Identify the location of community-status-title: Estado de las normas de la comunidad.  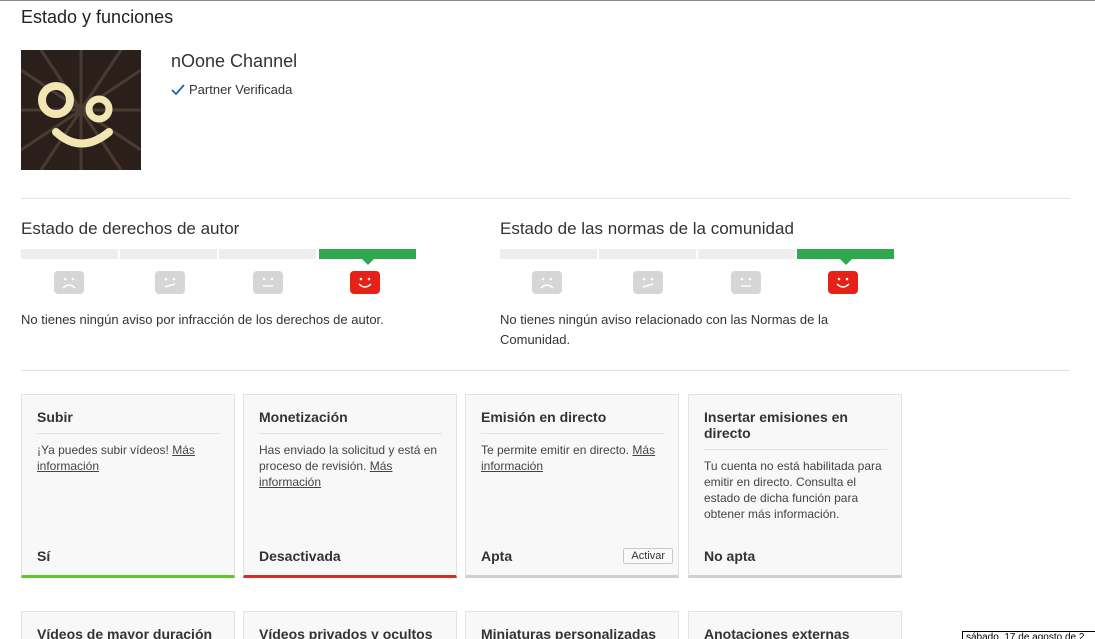
(647, 228).